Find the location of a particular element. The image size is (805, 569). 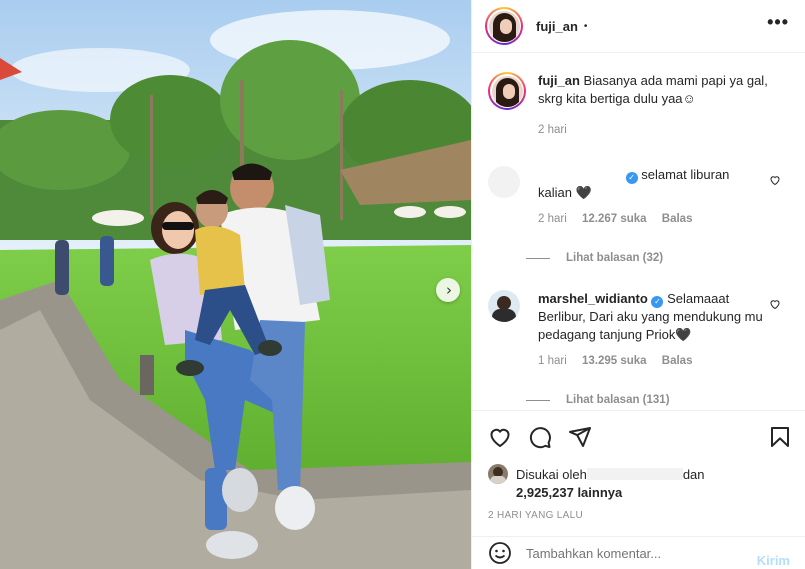

smiley-icon is located at coordinates (500, 553).